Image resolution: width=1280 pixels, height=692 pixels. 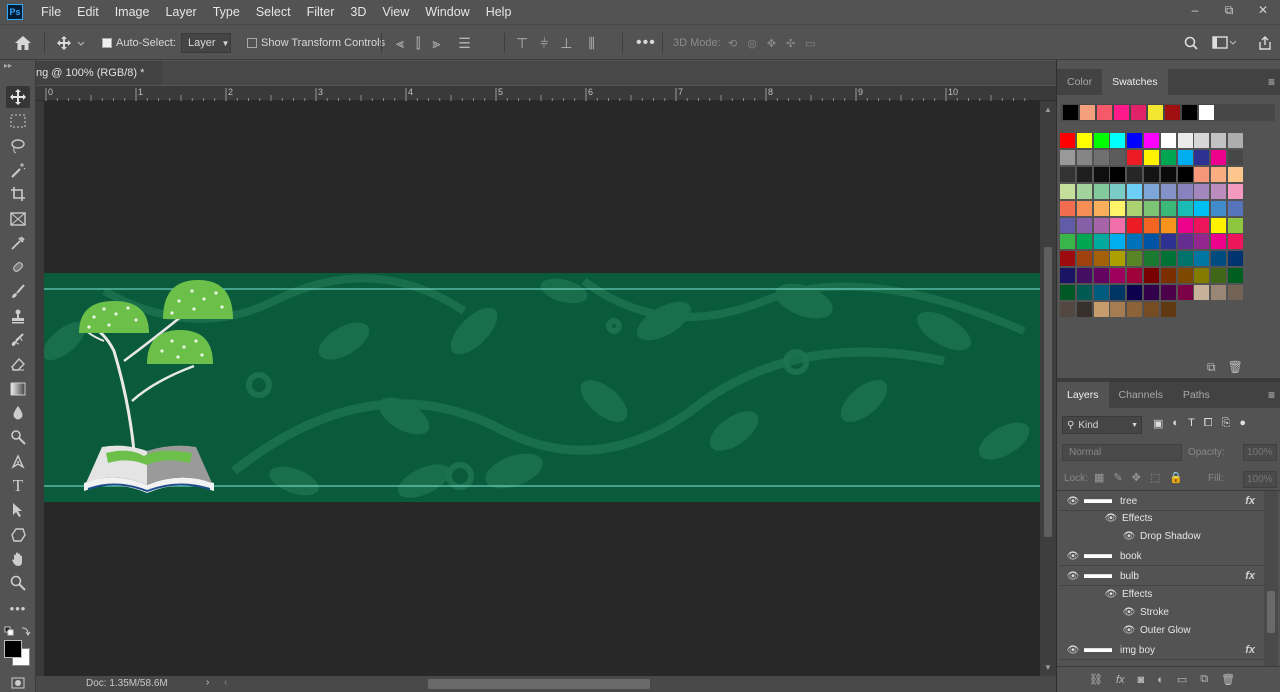 I want to click on gradient-tool-icon, so click(x=18, y=389).